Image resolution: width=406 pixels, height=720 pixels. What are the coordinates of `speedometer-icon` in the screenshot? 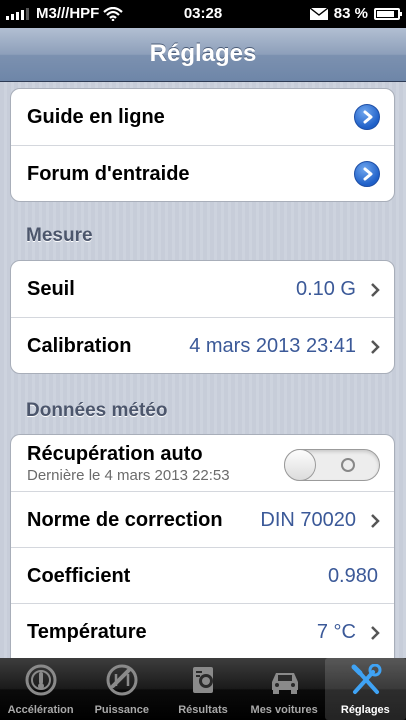 It's located at (41, 680).